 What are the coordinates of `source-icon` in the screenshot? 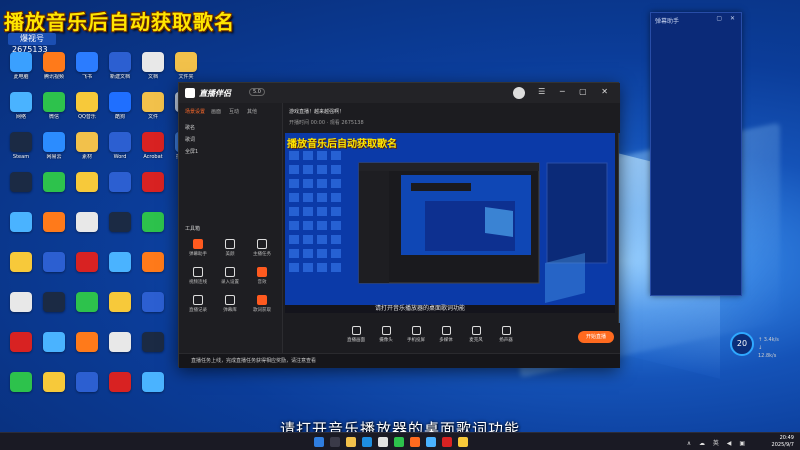 It's located at (416, 330).